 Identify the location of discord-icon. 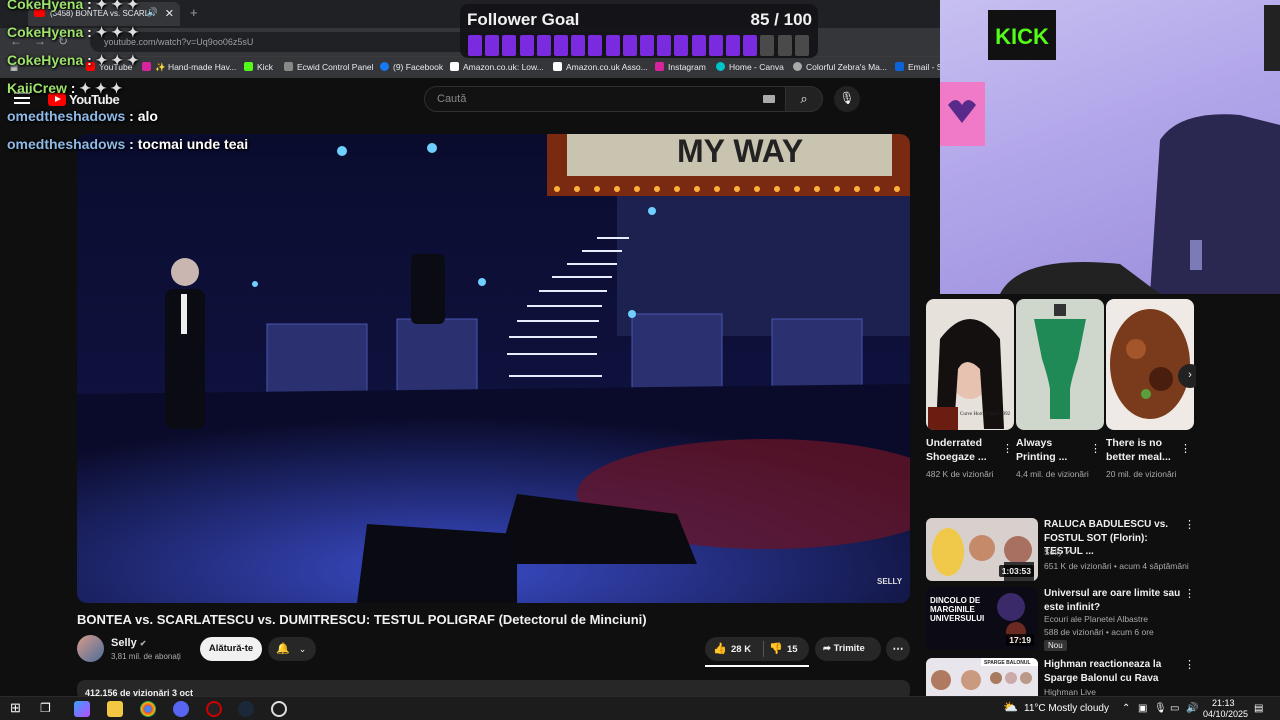
(181, 709).